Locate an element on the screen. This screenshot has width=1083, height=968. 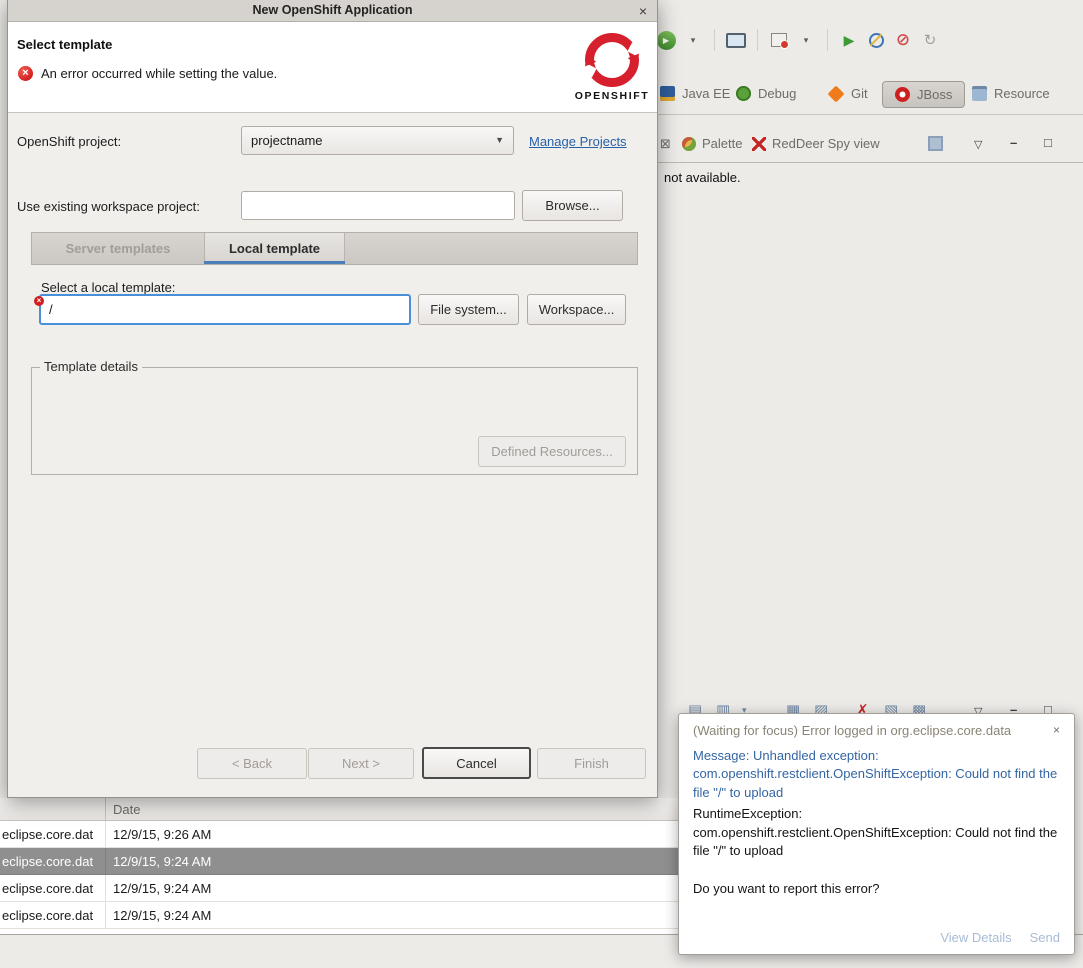
perspective-debug: Debug is located at coordinates (766, 93).